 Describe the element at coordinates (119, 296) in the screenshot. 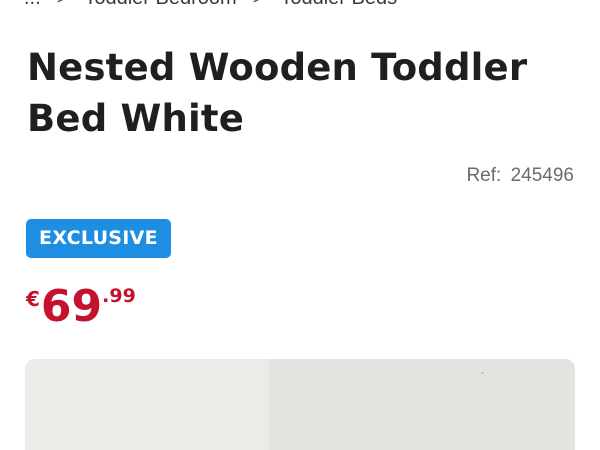

I see `price-decimal: .99` at that location.